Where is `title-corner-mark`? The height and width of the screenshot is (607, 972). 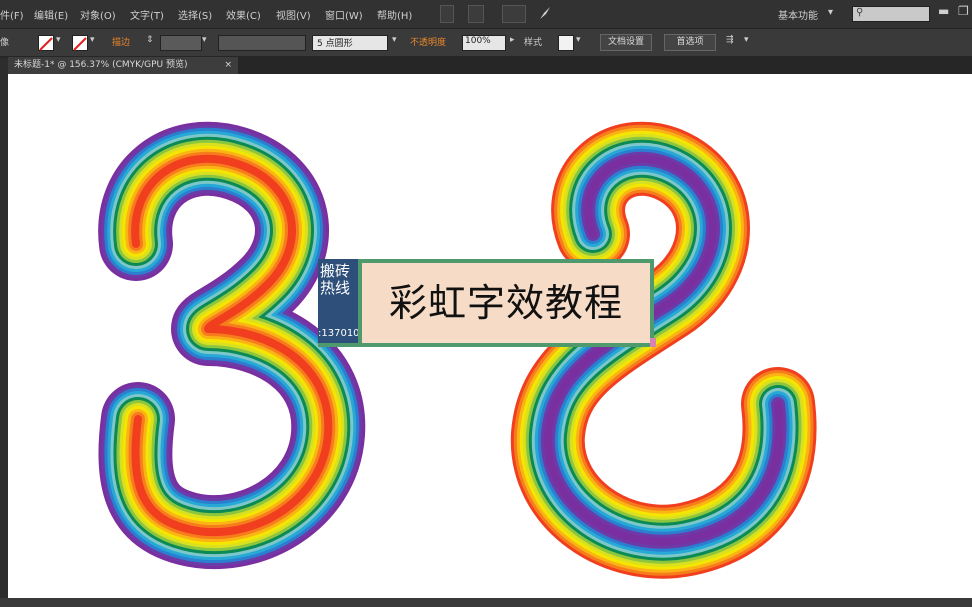 title-corner-mark is located at coordinates (653, 342).